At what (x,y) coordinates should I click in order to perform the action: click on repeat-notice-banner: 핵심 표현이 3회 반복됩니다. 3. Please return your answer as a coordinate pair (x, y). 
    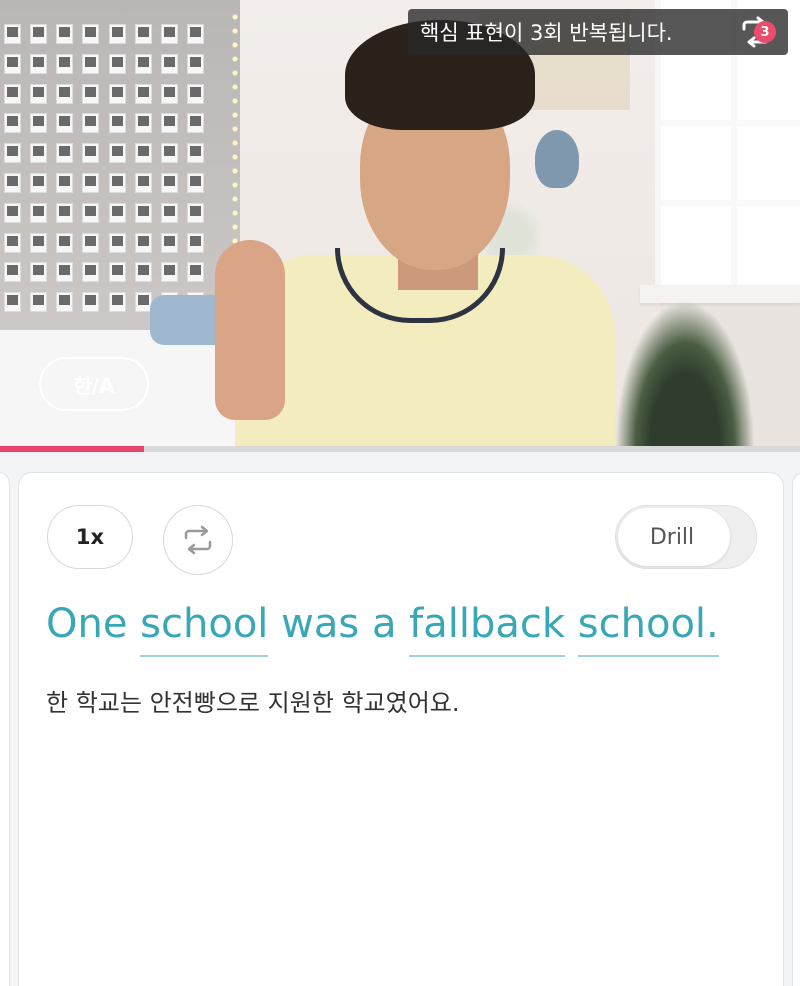
    Looking at the image, I should click on (598, 32).